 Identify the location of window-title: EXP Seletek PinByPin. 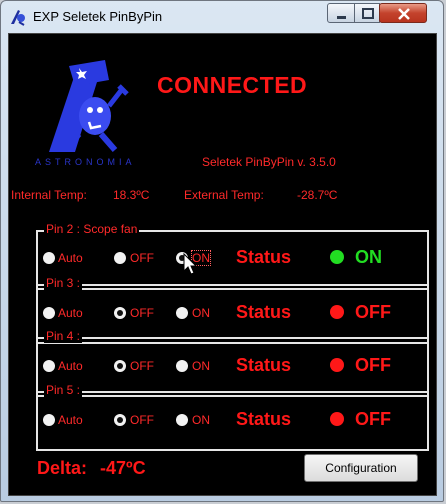
(98, 16).